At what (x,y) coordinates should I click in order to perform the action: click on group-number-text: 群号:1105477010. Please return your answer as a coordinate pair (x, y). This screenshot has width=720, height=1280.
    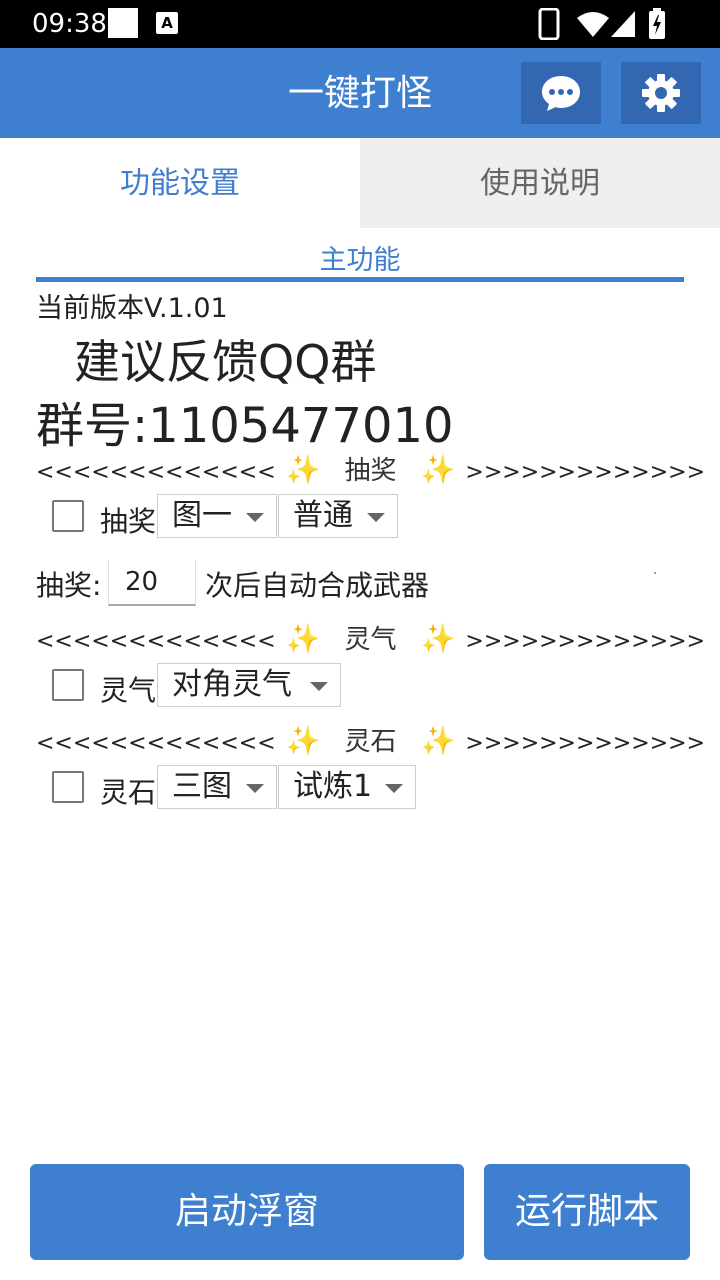
    Looking at the image, I should click on (245, 426).